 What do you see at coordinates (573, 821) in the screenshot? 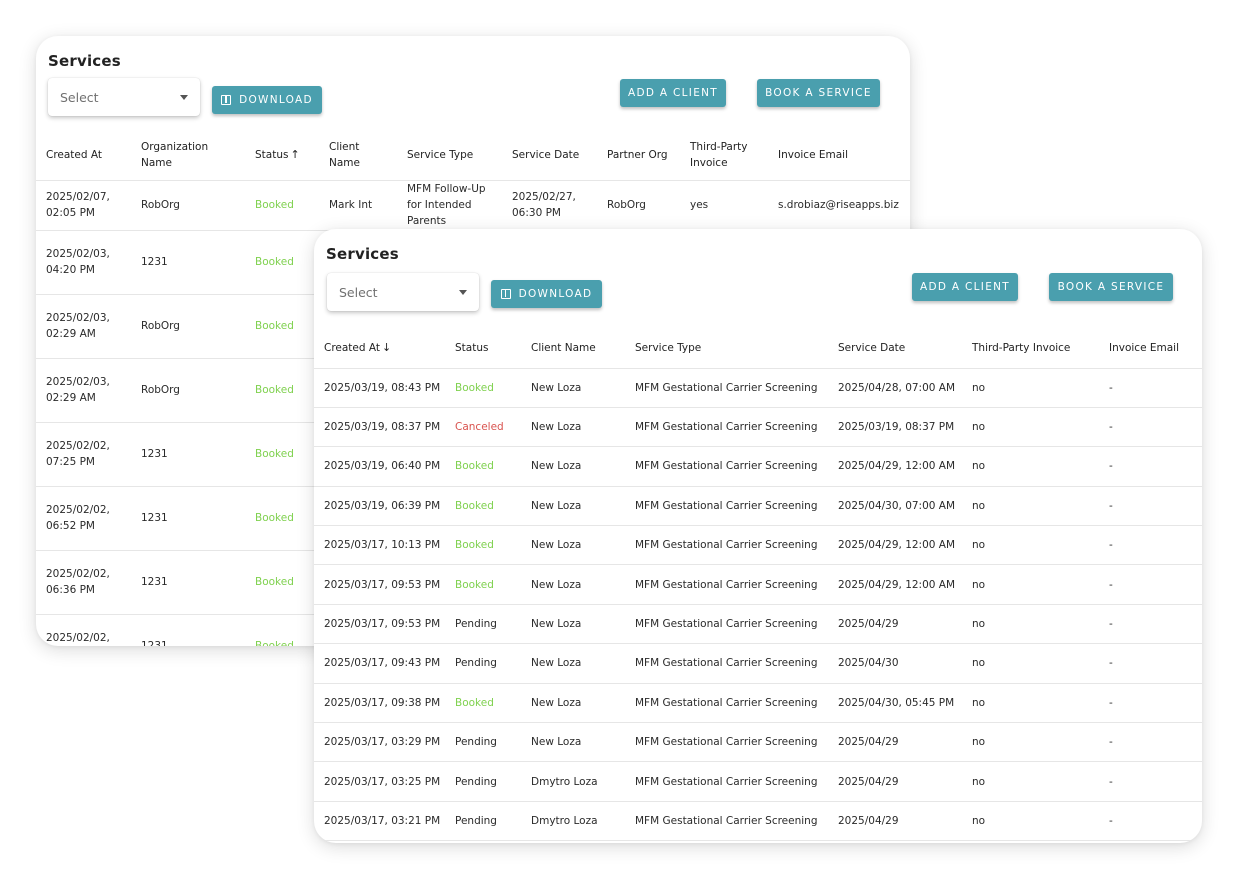
I see `cell-client: Dmytro Loza` at bounding box center [573, 821].